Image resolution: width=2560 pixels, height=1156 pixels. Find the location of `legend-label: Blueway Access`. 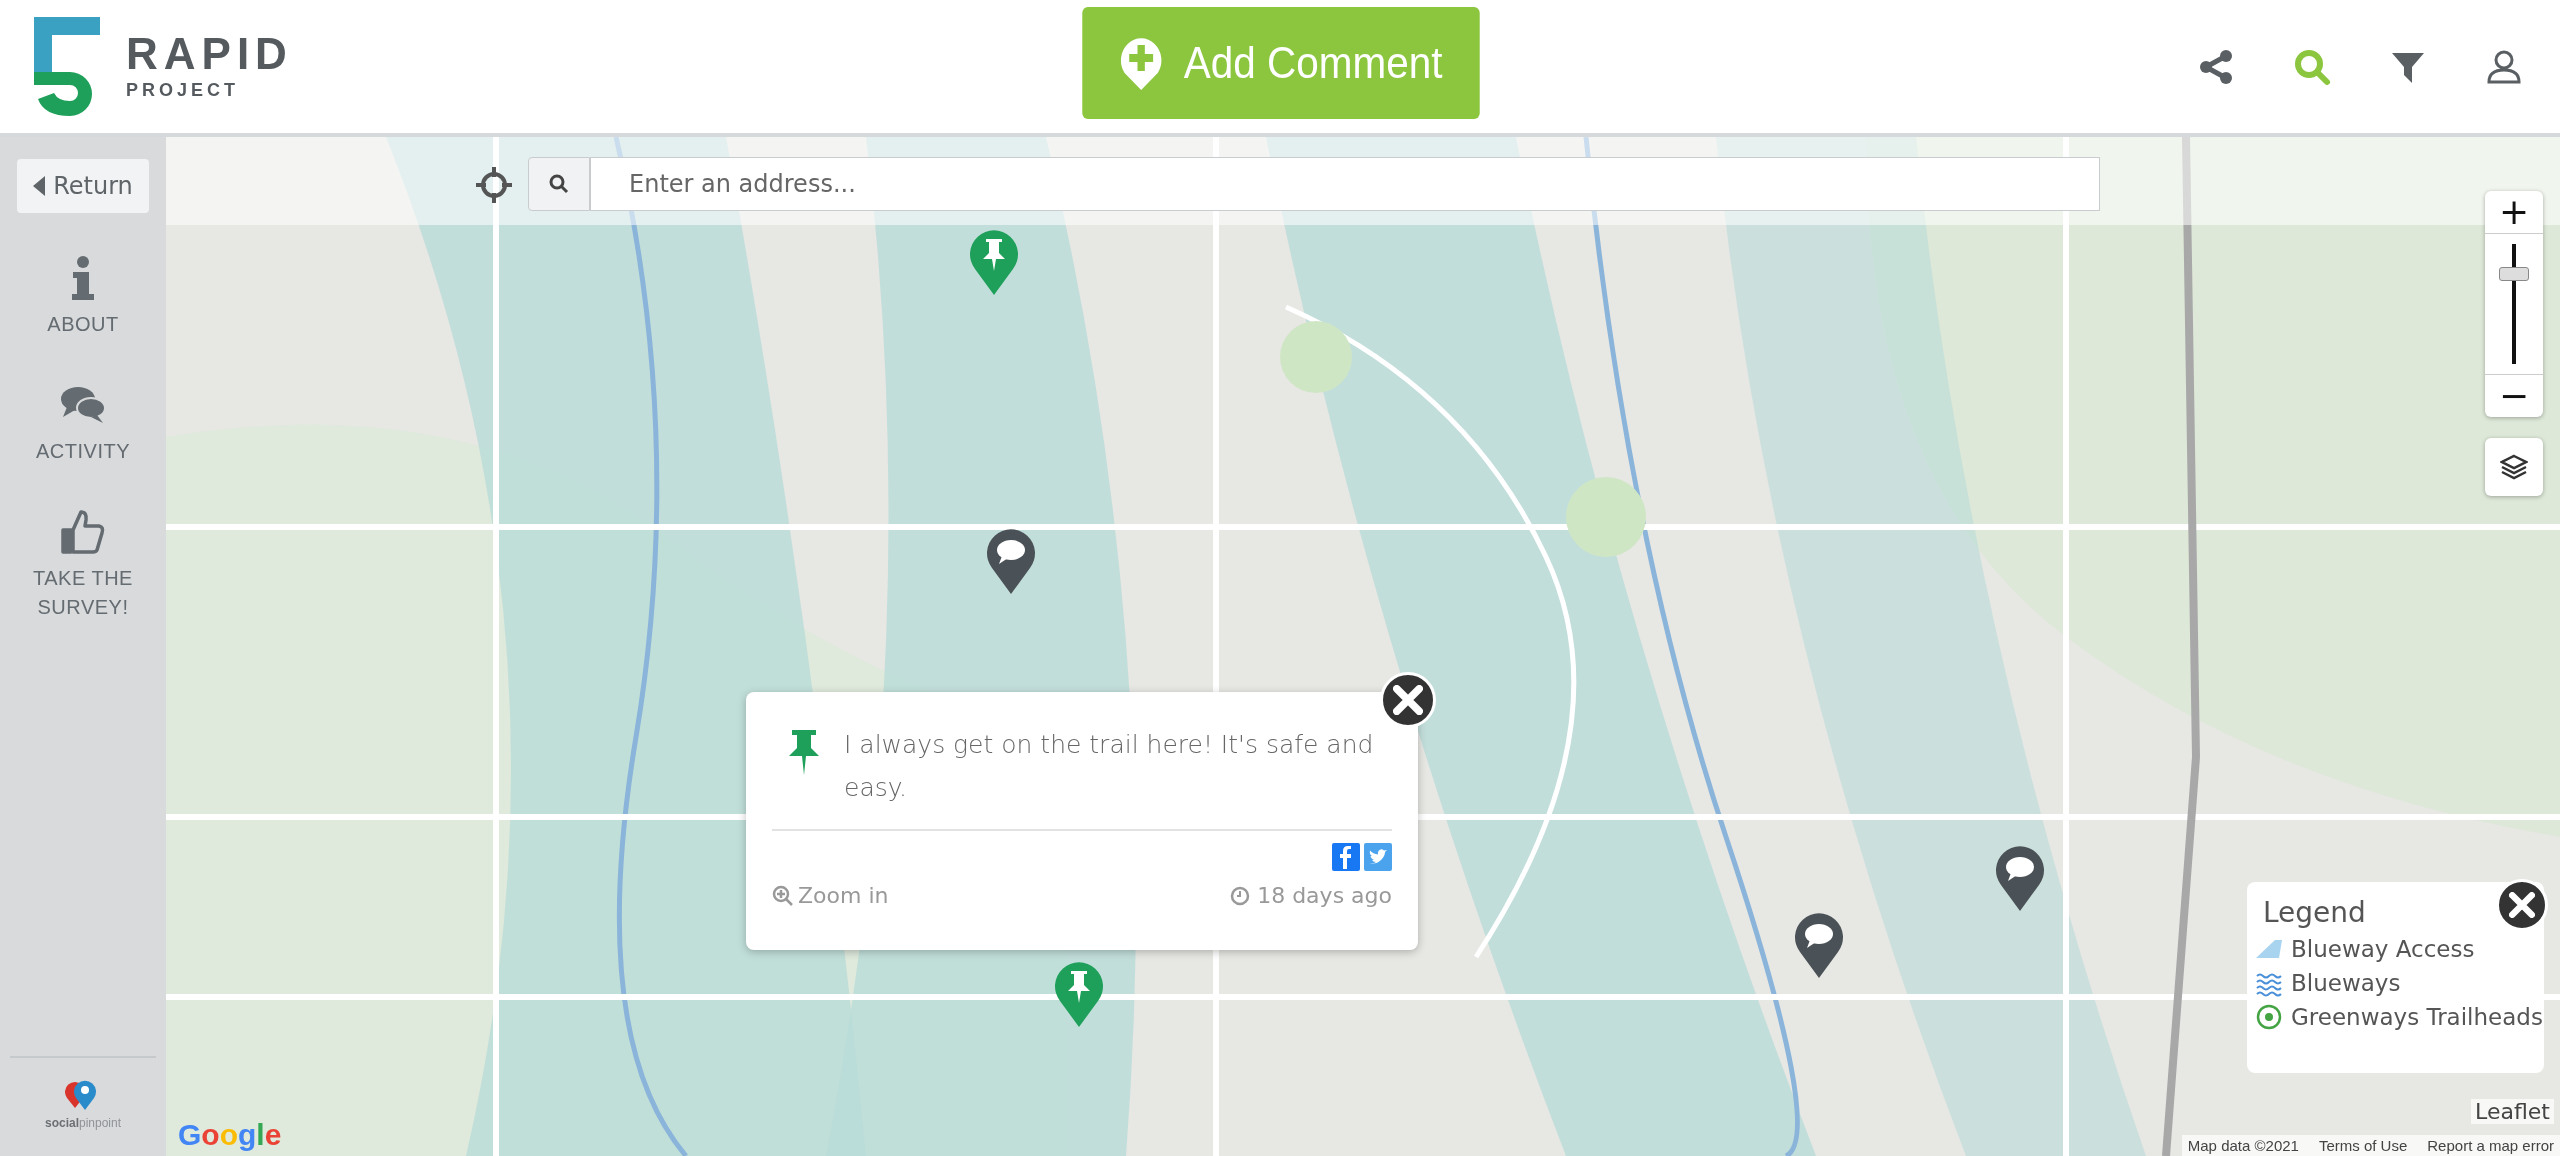

legend-label: Blueway Access is located at coordinates (2383, 949).